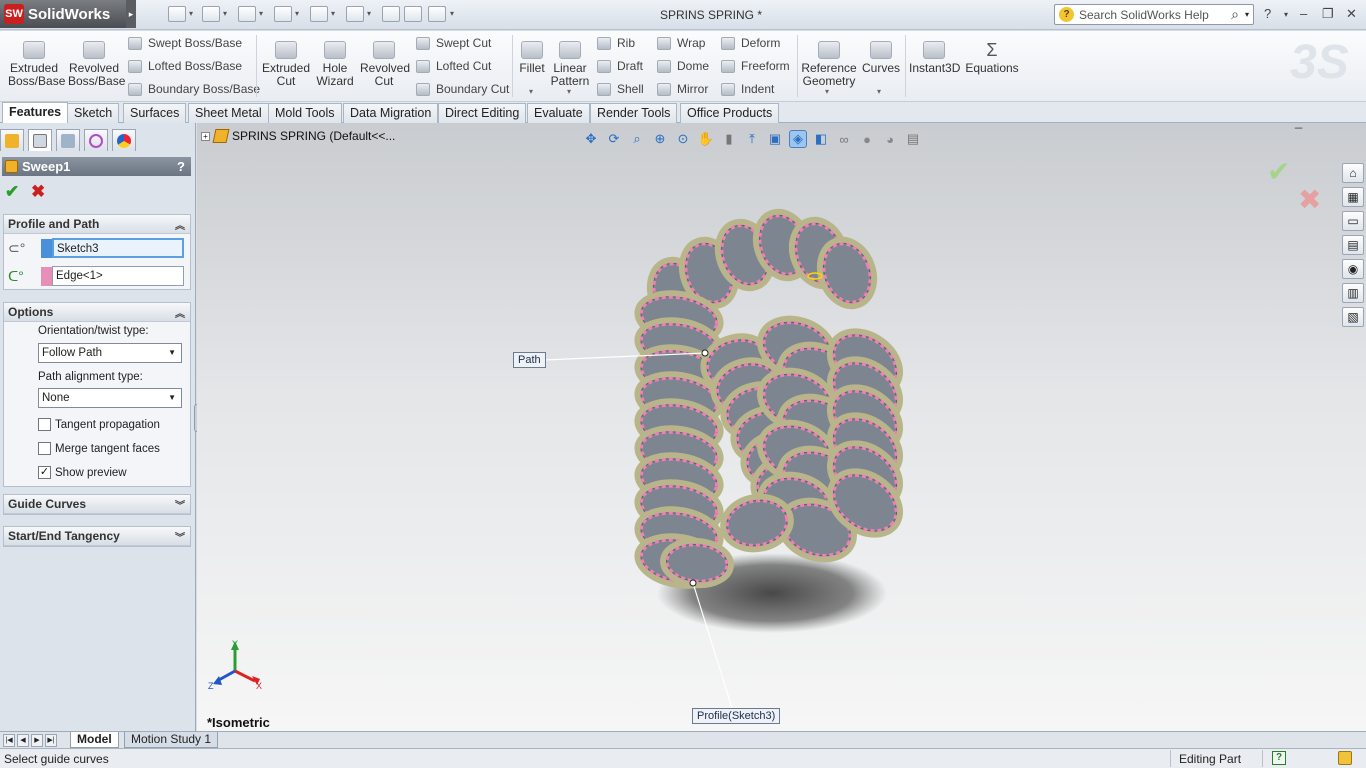  Describe the element at coordinates (437, 14) in the screenshot. I see `options-icon` at that location.